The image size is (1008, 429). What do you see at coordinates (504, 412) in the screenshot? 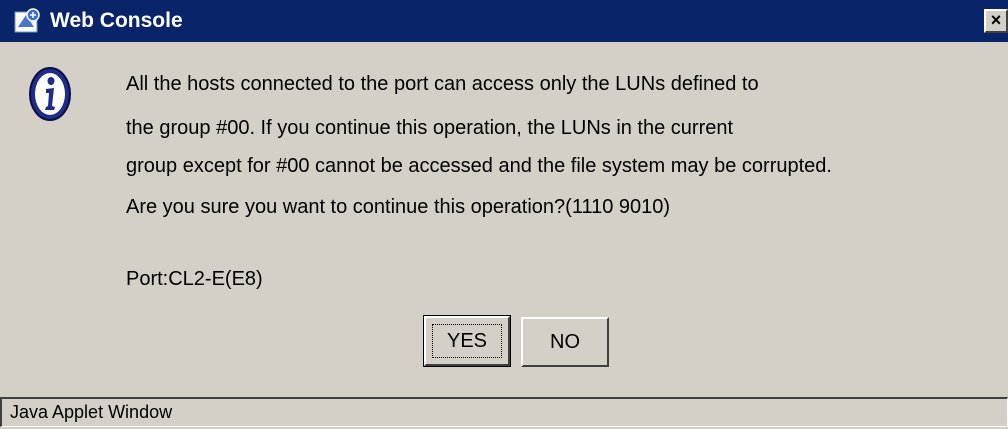
I see `status-bar: Java Applet Window` at bounding box center [504, 412].